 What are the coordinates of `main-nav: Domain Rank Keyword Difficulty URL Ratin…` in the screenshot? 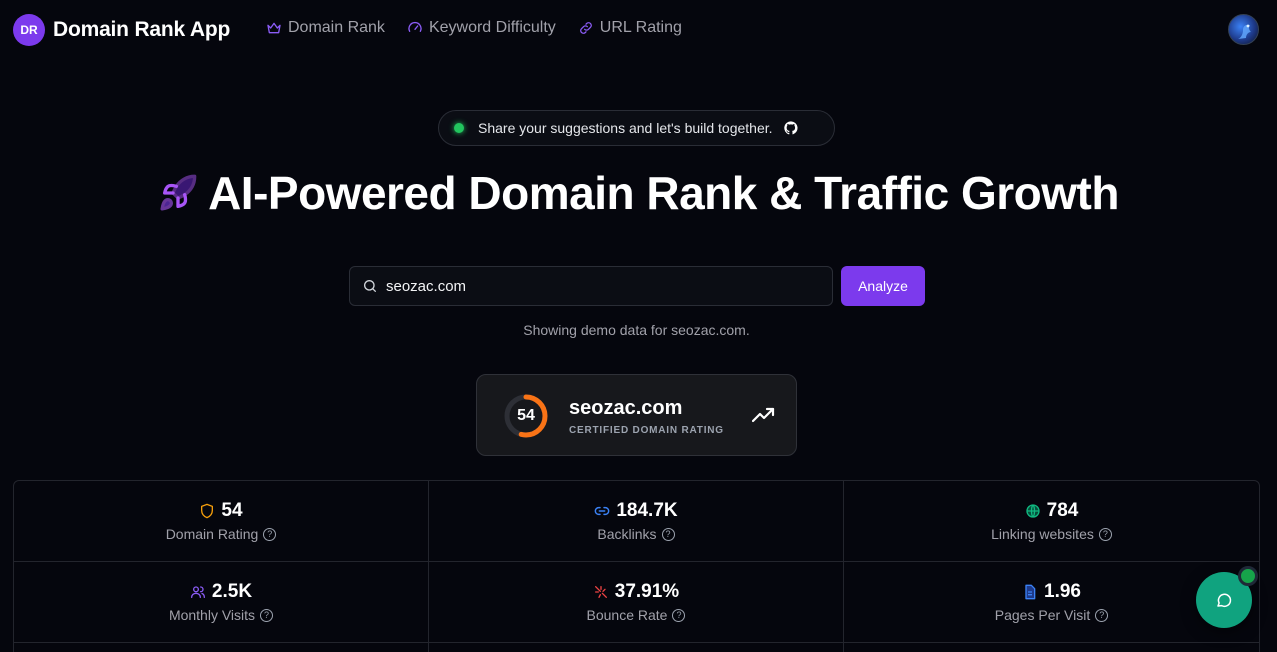 It's located at (474, 28).